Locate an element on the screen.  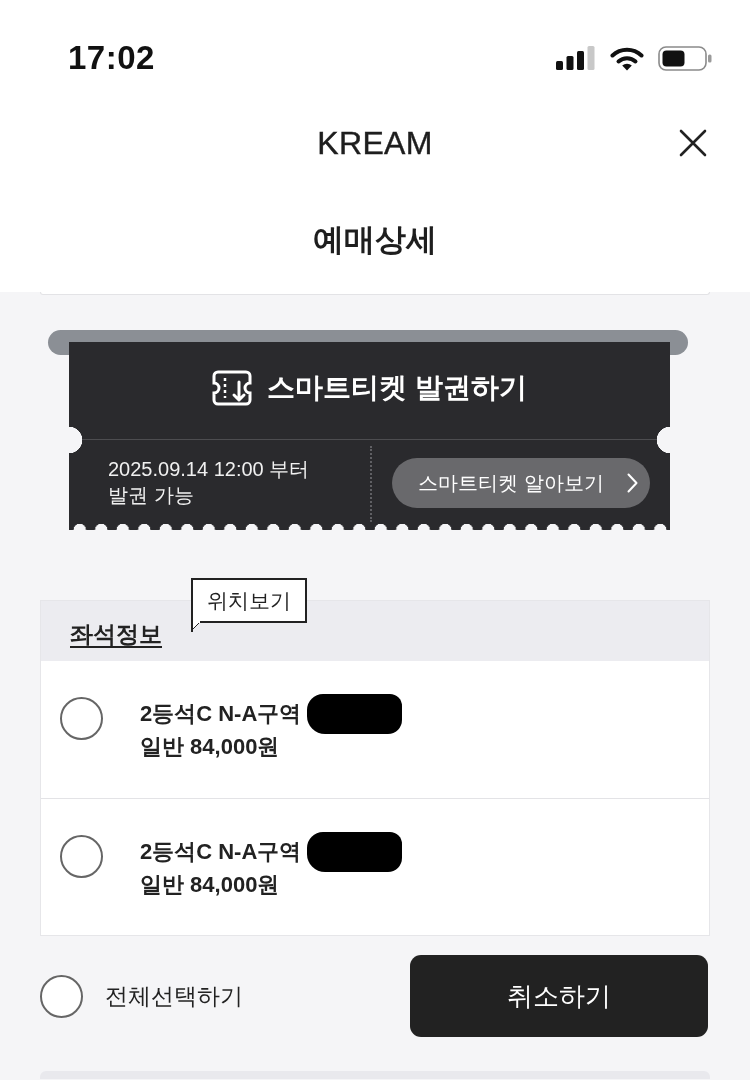
chevron-right-icon is located at coordinates (632, 483).